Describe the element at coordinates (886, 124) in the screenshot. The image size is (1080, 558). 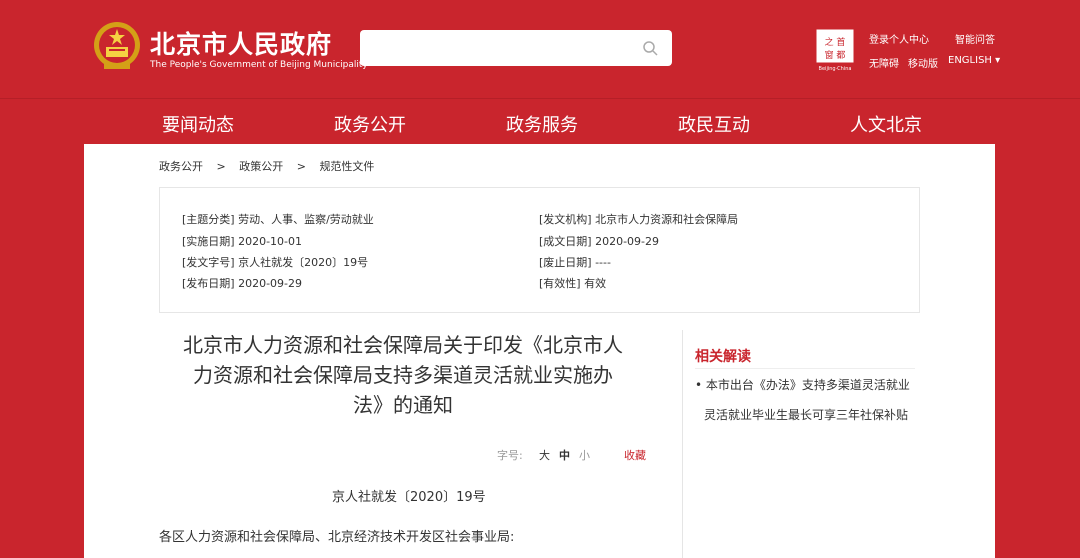
I see `nav-item-culture: 人文北京` at that location.